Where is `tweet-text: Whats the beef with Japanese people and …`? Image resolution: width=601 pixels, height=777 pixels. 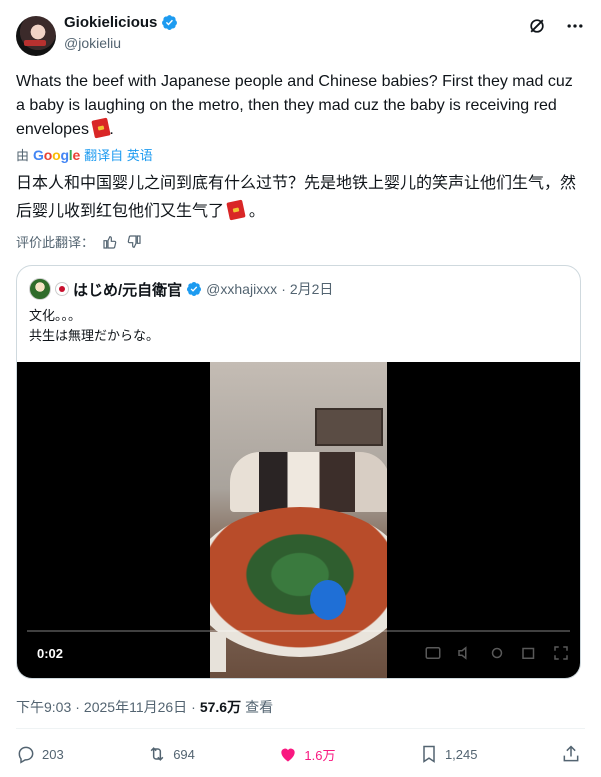 tweet-text: Whats the beef with Japanese people and … is located at coordinates (296, 106).